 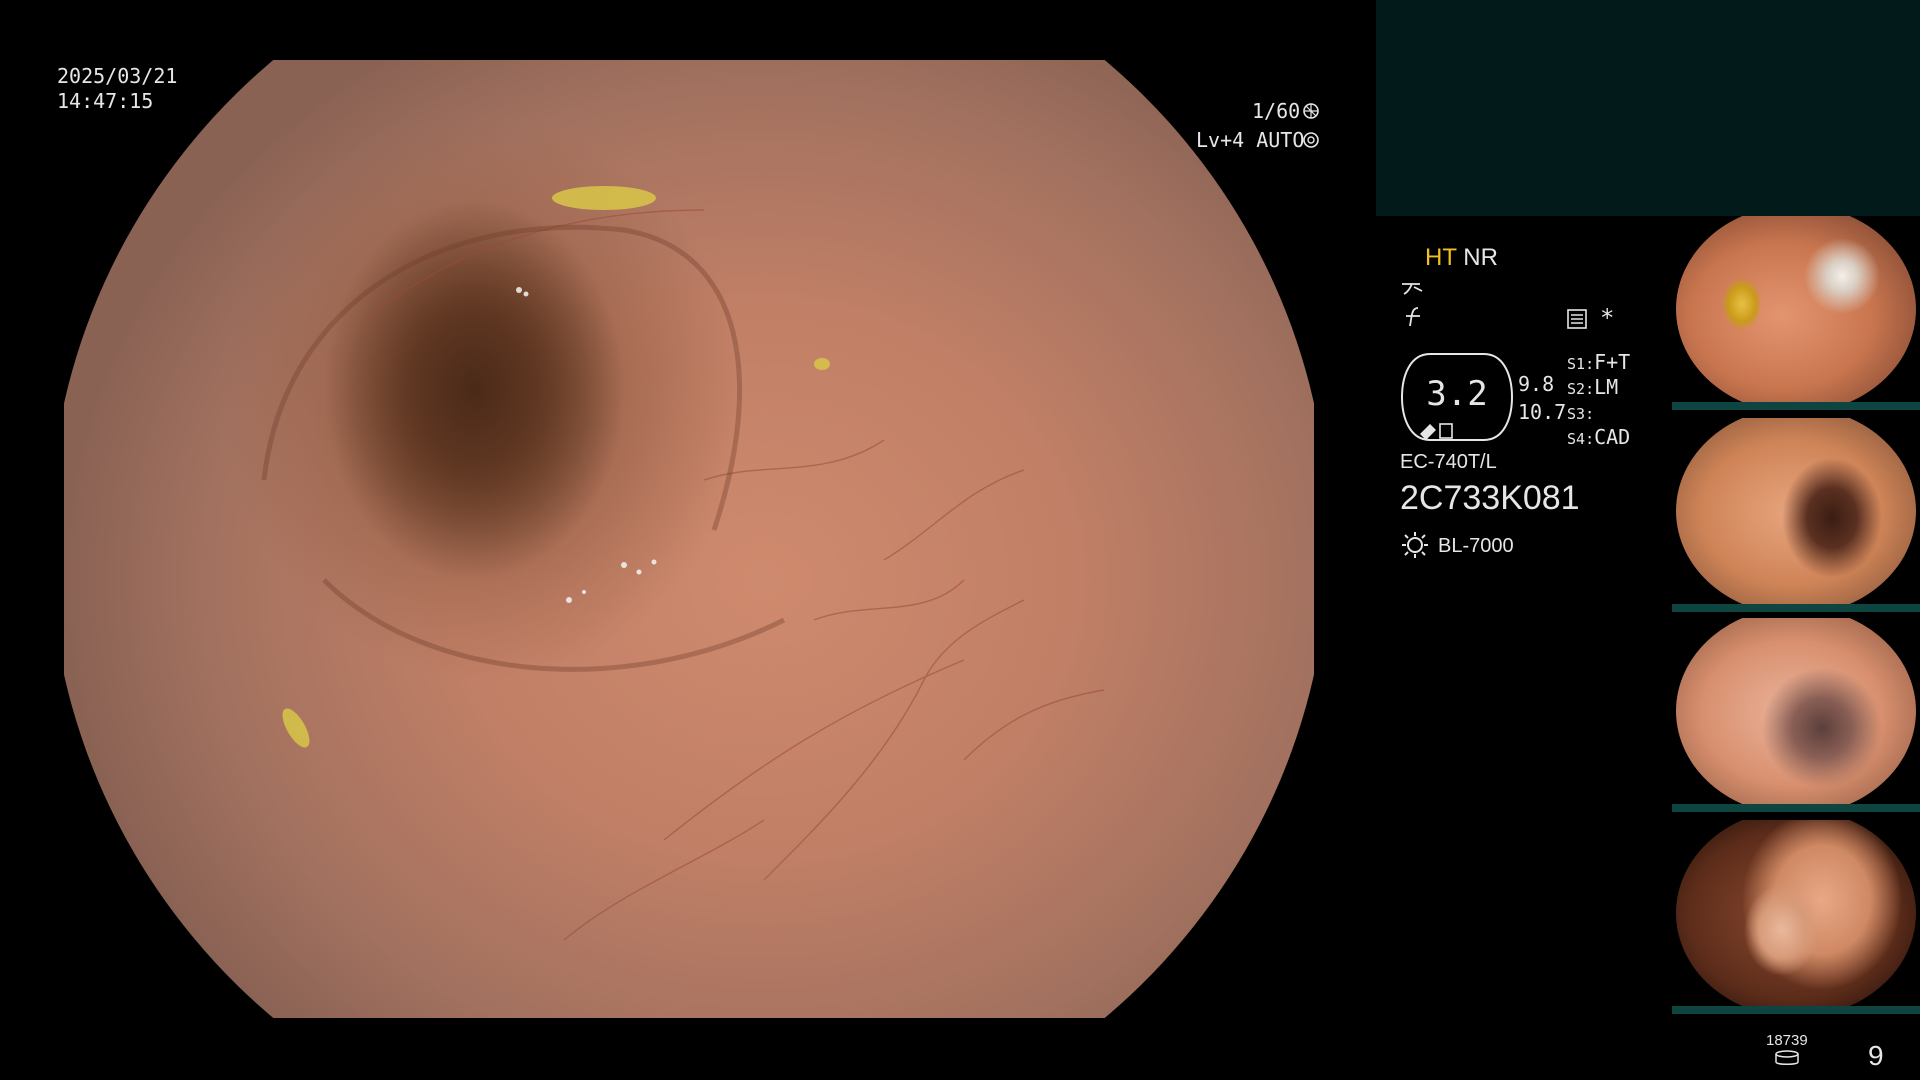 What do you see at coordinates (1250, 140) in the screenshot?
I see `exposure-level: Lv+4 AUTO` at bounding box center [1250, 140].